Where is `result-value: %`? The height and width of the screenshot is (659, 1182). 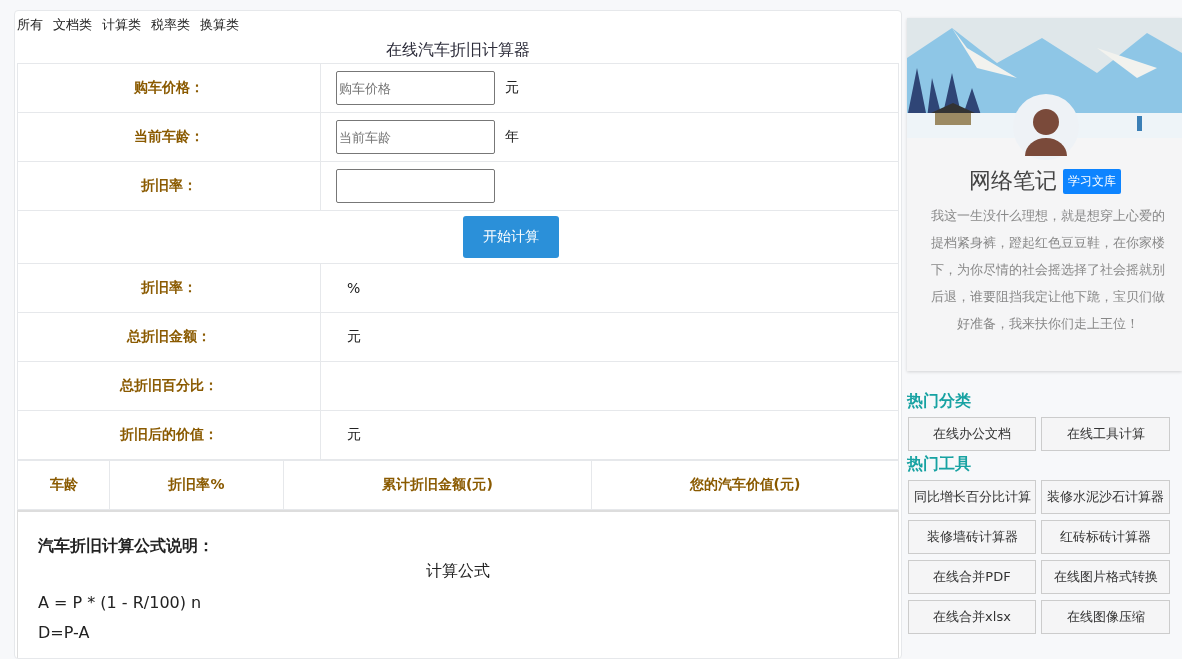
result-value: % is located at coordinates (354, 288).